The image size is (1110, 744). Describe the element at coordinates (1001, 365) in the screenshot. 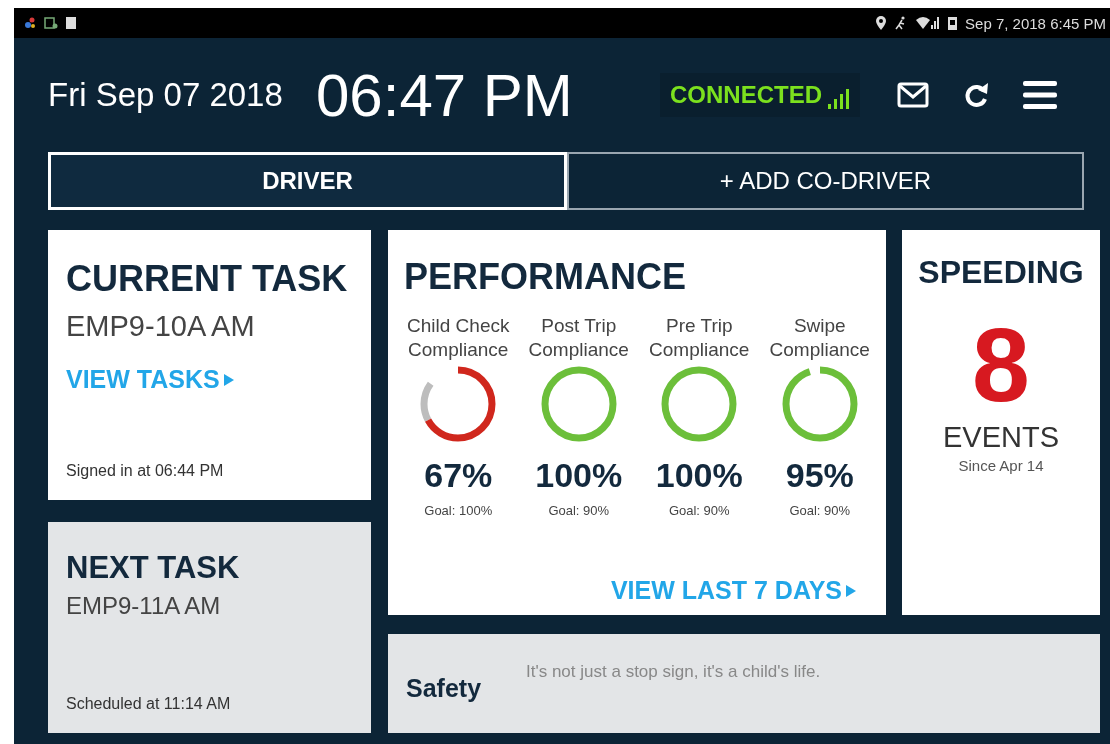

I see `event-count: 8` at that location.